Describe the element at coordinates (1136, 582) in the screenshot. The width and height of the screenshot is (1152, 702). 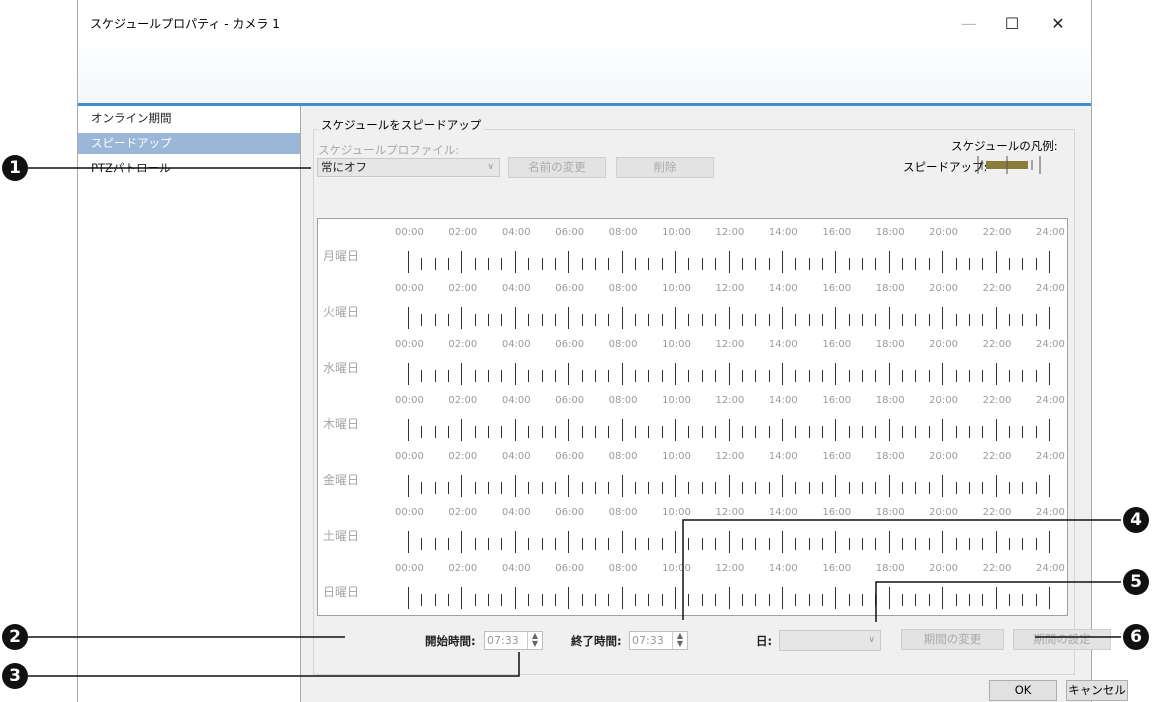
I see `callout-5-marker: 5` at that location.